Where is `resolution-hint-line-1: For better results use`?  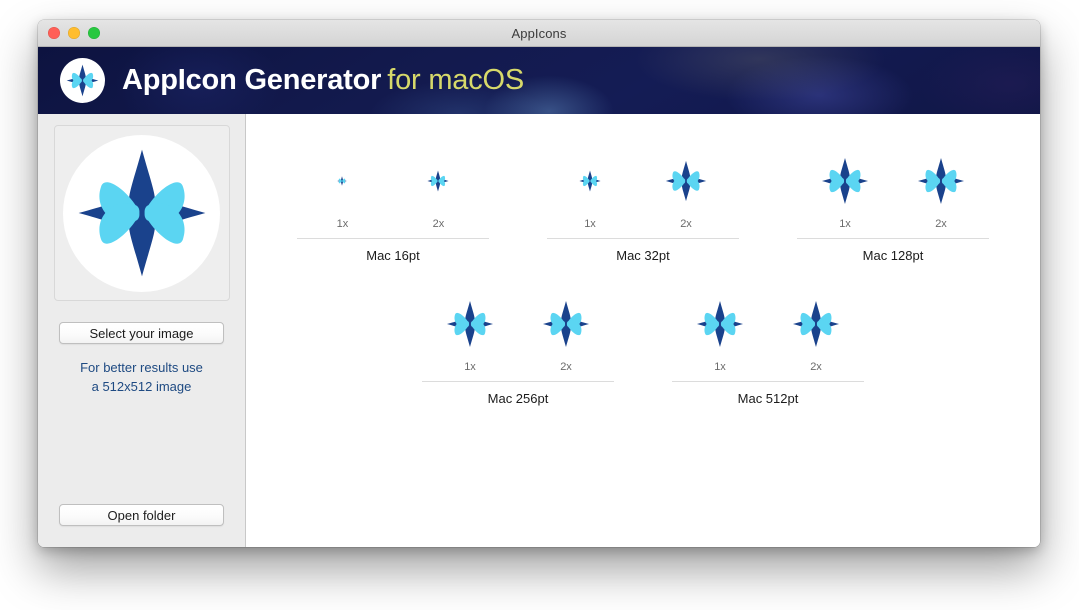 resolution-hint-line-1: For better results use is located at coordinates (141, 367).